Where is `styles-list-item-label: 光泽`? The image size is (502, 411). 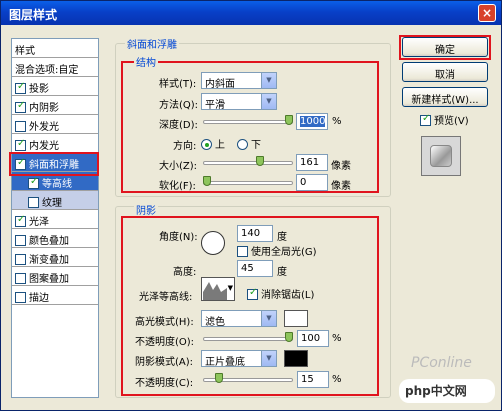 styles-list-item-label: 光泽 is located at coordinates (39, 222).